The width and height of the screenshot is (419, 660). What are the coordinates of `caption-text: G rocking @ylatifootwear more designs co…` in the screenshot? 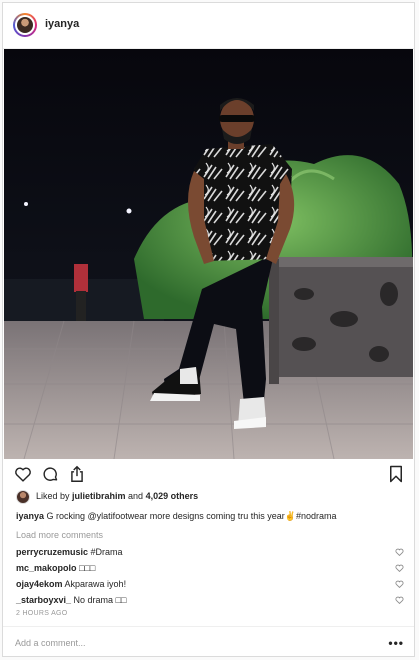 It's located at (190, 516).